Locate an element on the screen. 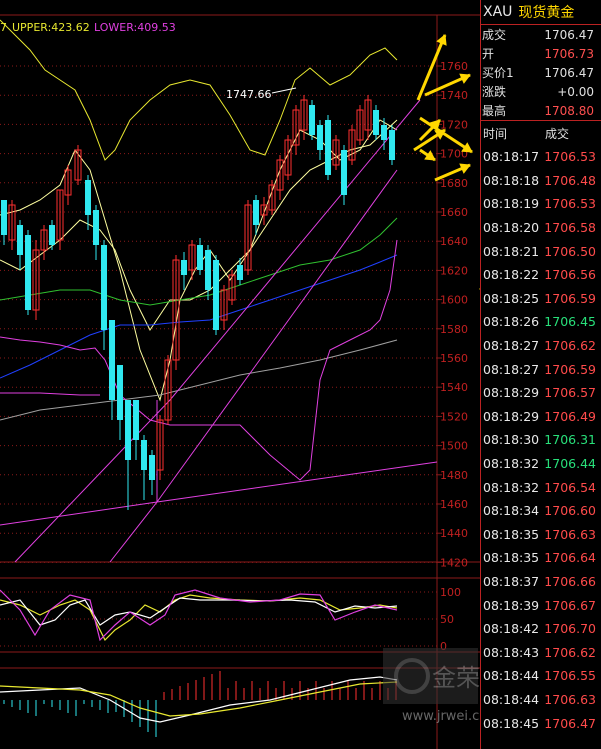 The height and width of the screenshot is (749, 601). tick-row: 08:18:29 1706.57 is located at coordinates (541, 393).